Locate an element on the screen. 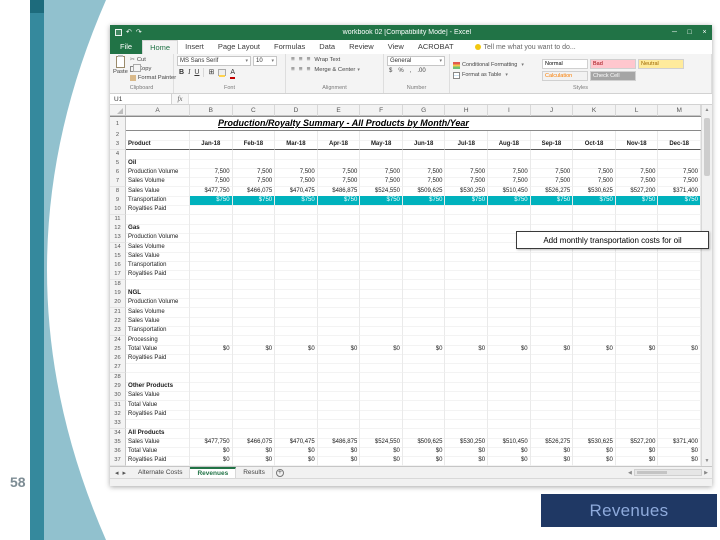 The height and width of the screenshot is (540, 720). column-header-l: L is located at coordinates (637, 110).